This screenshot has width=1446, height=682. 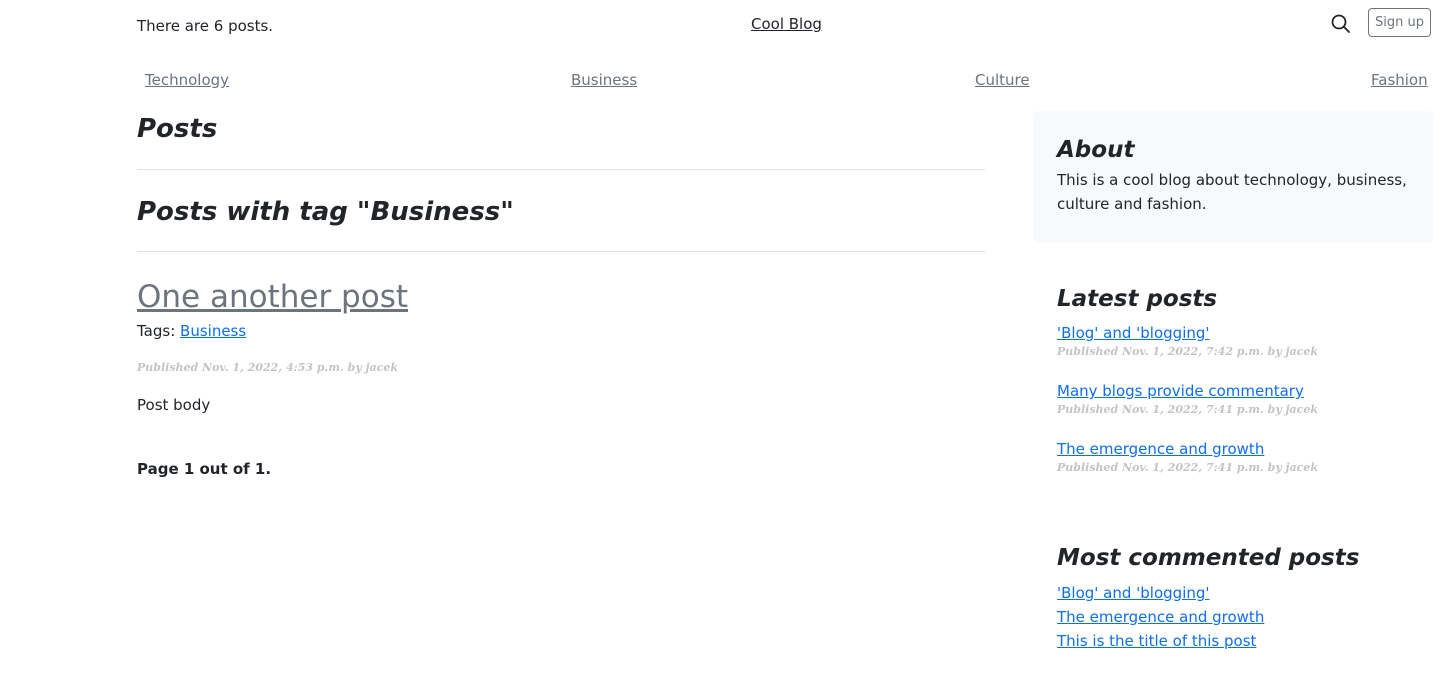 I want to click on nav-link-business: Business, so click(x=604, y=80).